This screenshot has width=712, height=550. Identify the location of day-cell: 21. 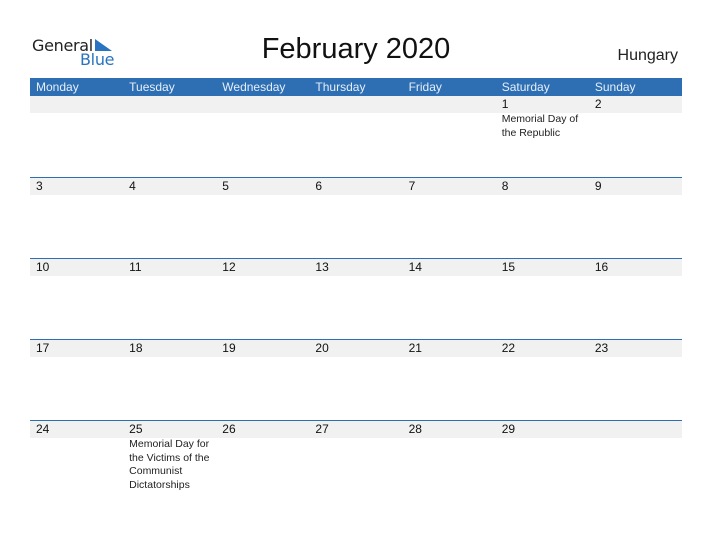
(449, 380).